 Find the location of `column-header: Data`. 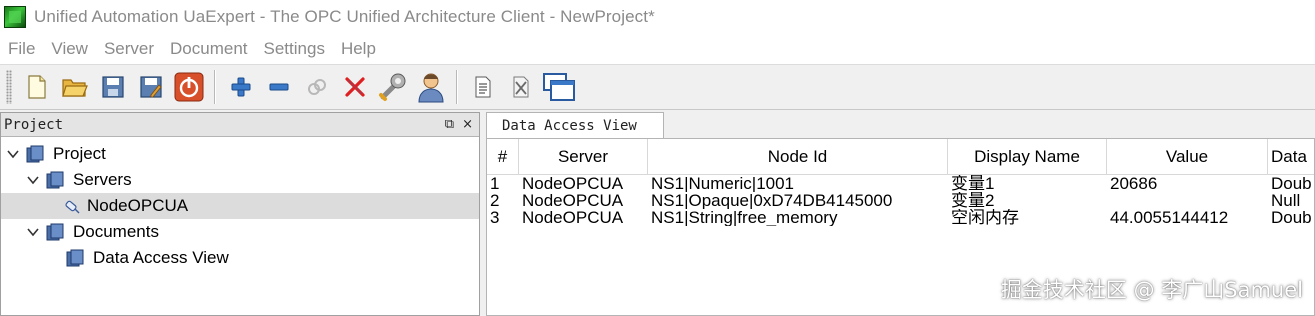

column-header: Data is located at coordinates (1291, 157).